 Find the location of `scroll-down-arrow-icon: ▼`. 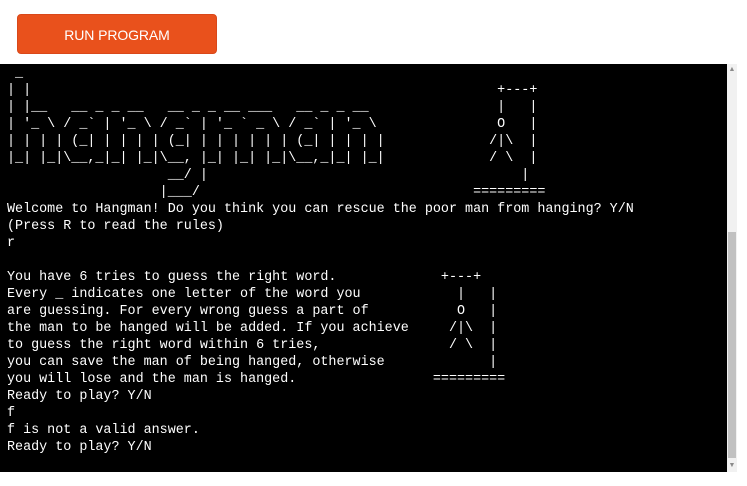

scroll-down-arrow-icon: ▼ is located at coordinates (732, 466).